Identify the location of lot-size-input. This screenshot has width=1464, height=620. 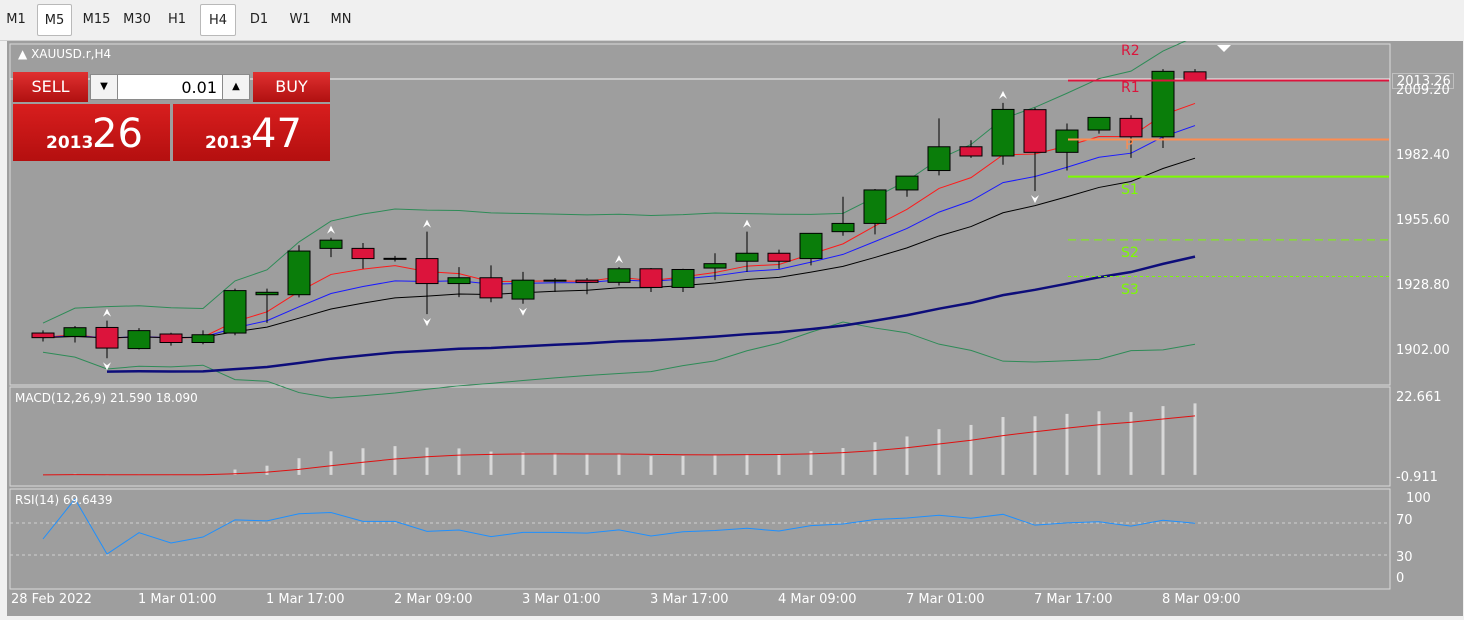
(169, 87).